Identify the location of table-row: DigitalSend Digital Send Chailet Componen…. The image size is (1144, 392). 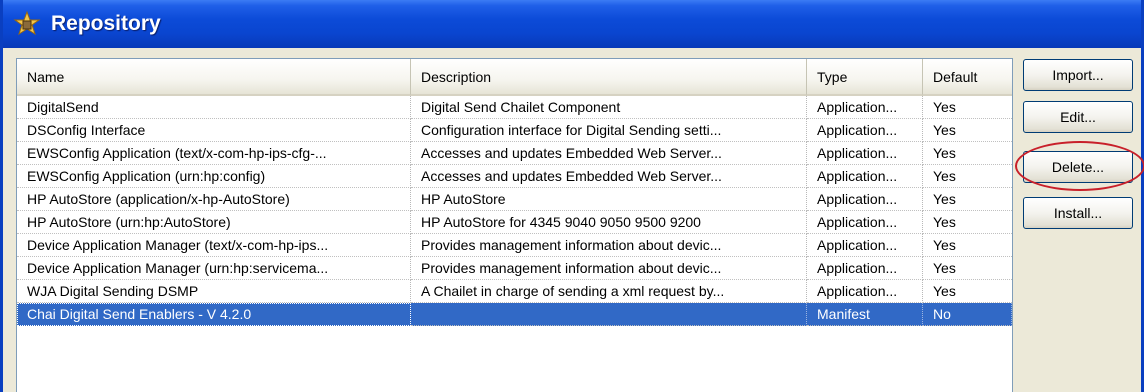
(514, 107).